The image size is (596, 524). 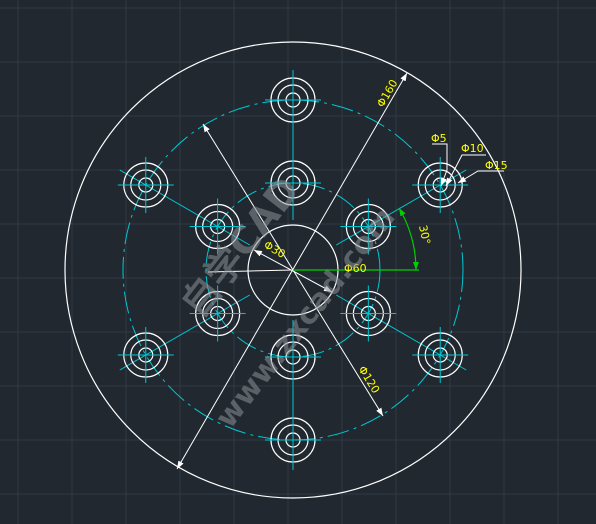 What do you see at coordinates (387, 93) in the screenshot?
I see `dim-text-160: Φ160` at bounding box center [387, 93].